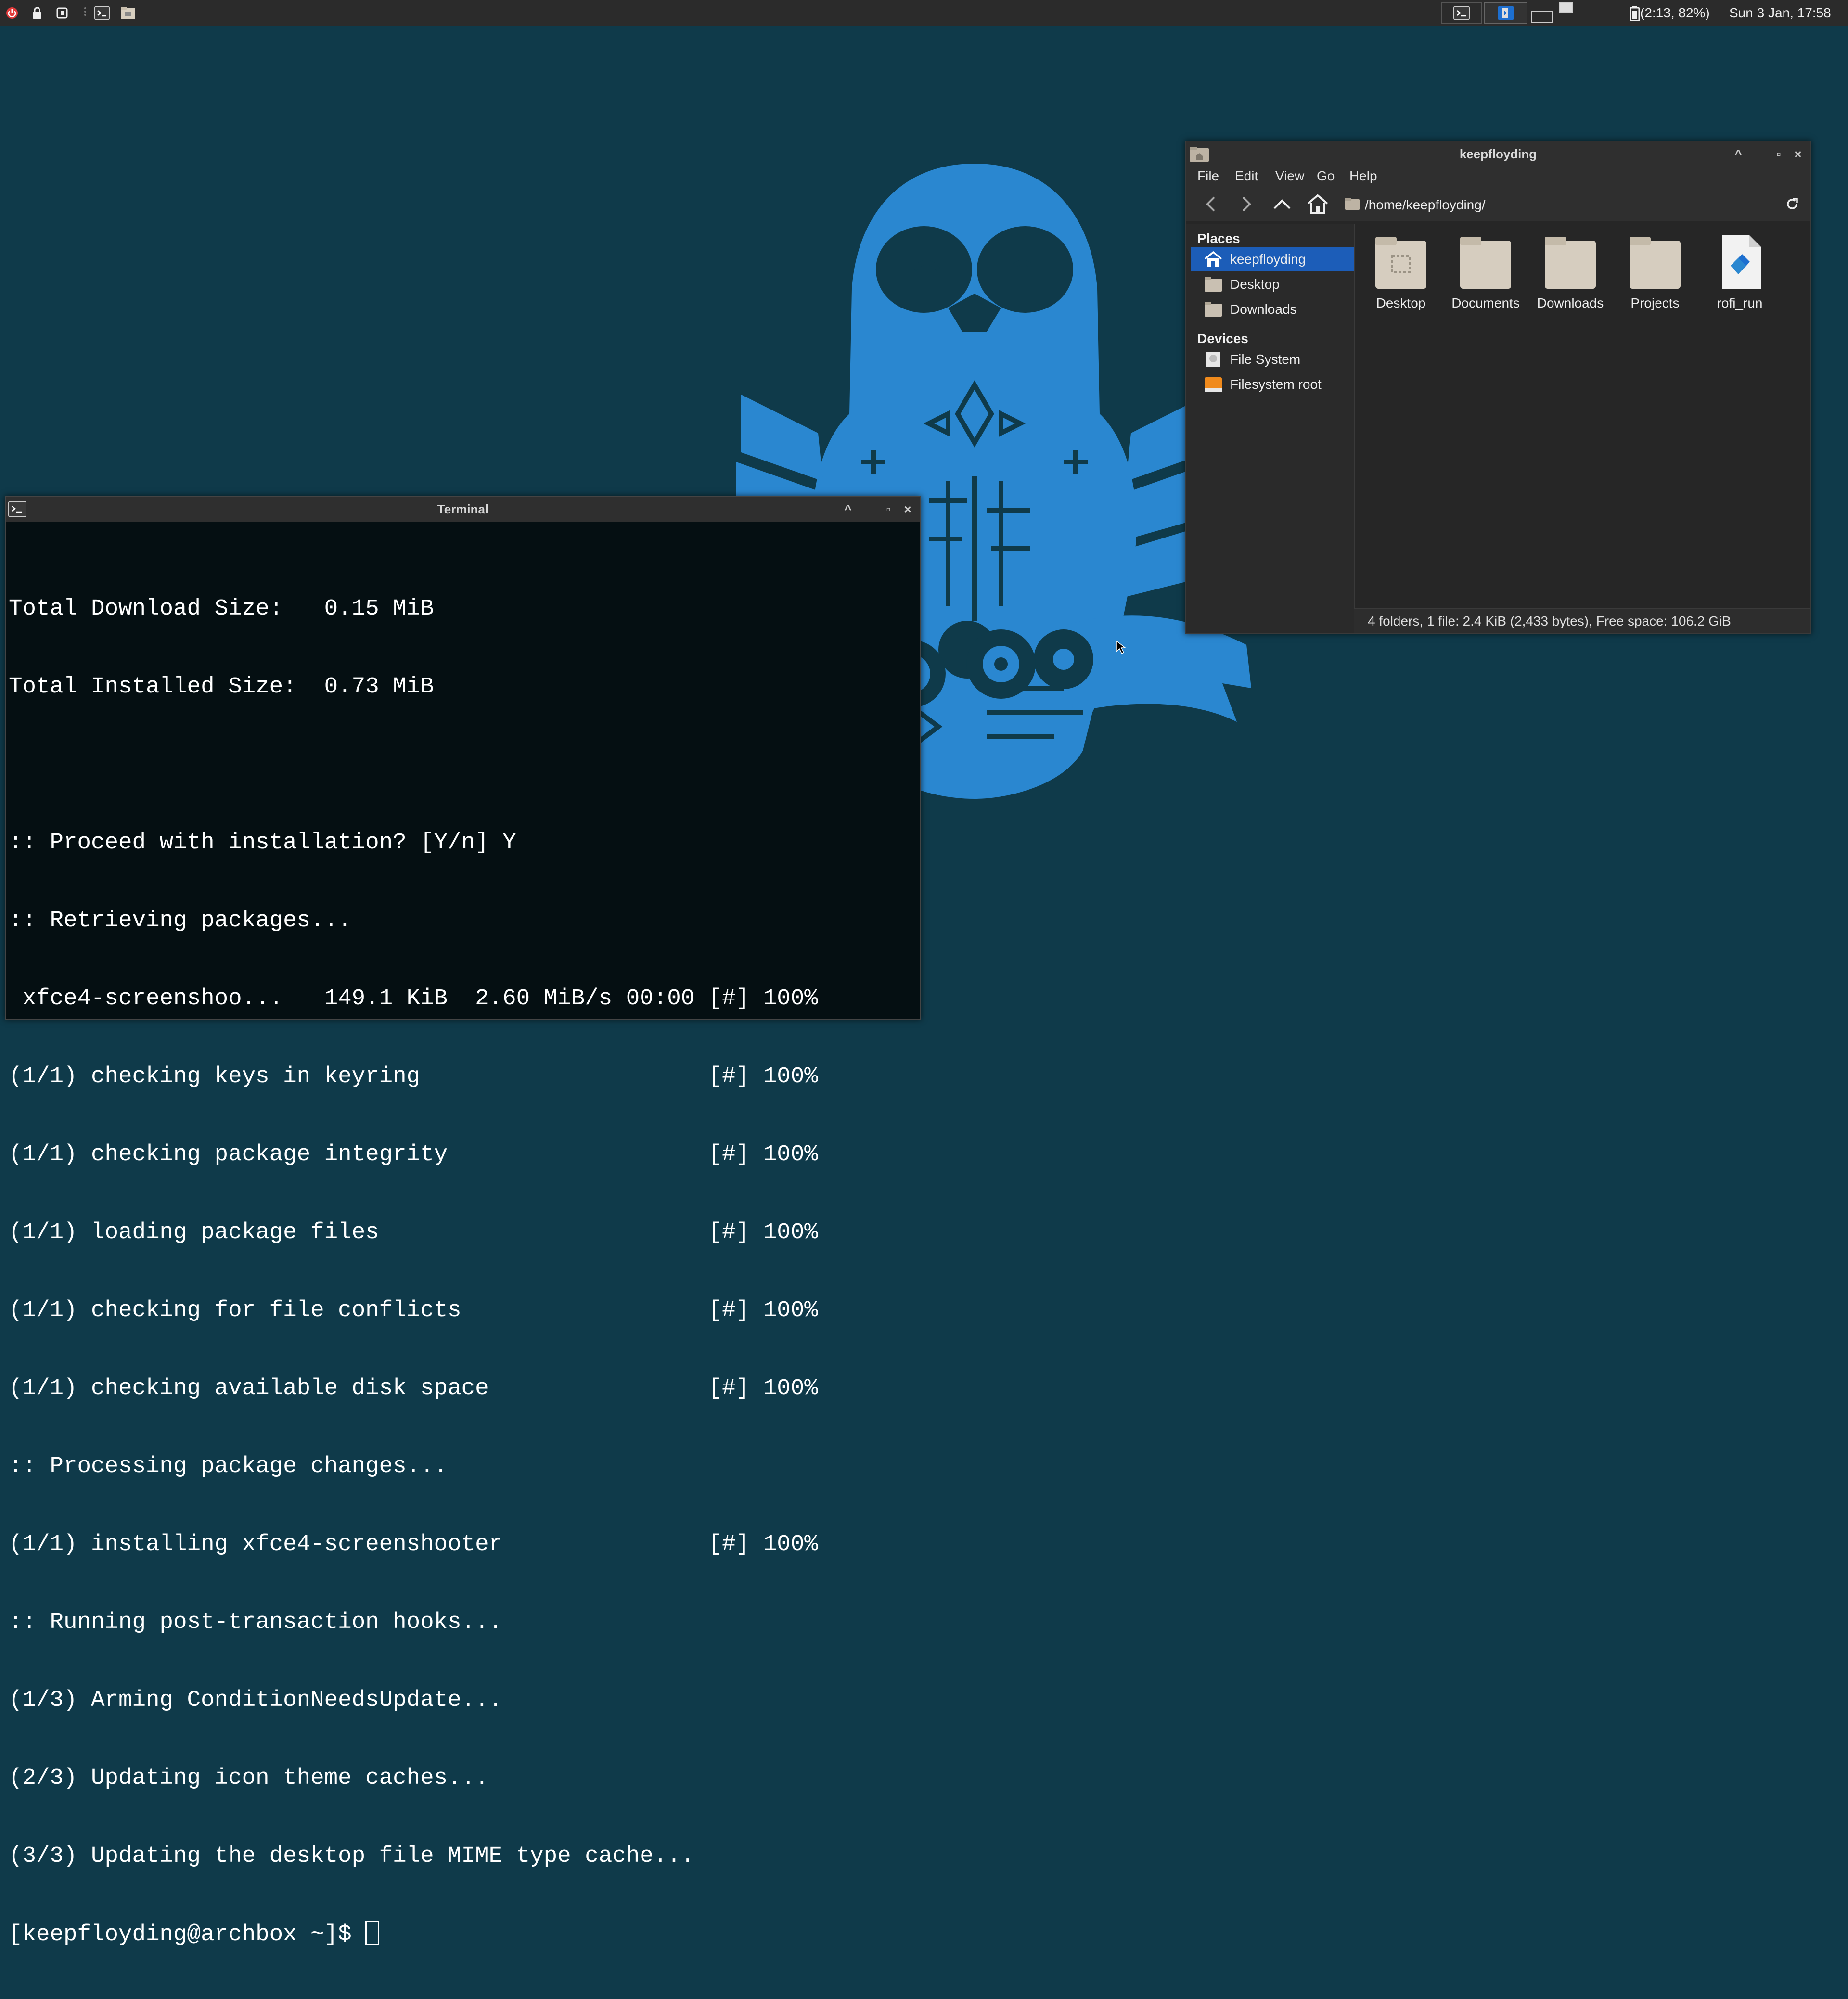 The image size is (1848, 1999). Describe the element at coordinates (1213, 384) in the screenshot. I see `harddisk-icon` at that location.